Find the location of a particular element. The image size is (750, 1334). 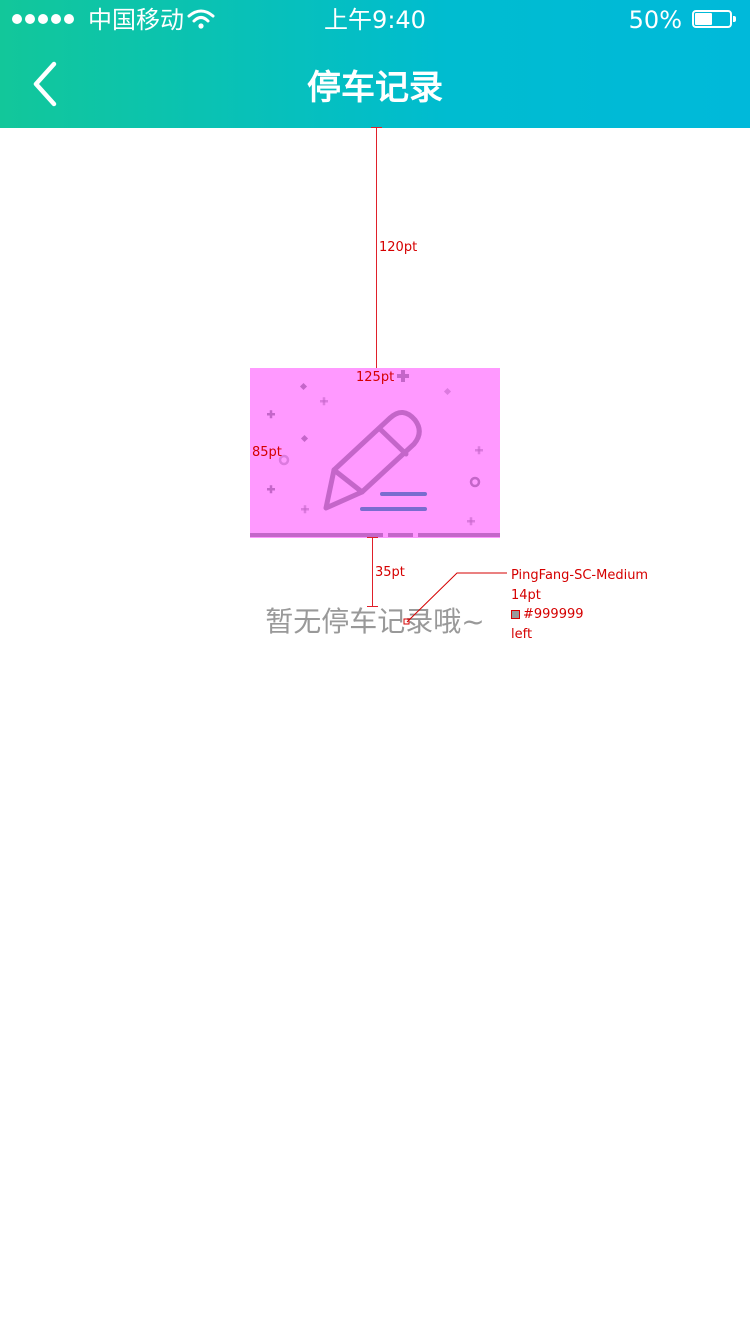

battery-icon is located at coordinates (714, 19).